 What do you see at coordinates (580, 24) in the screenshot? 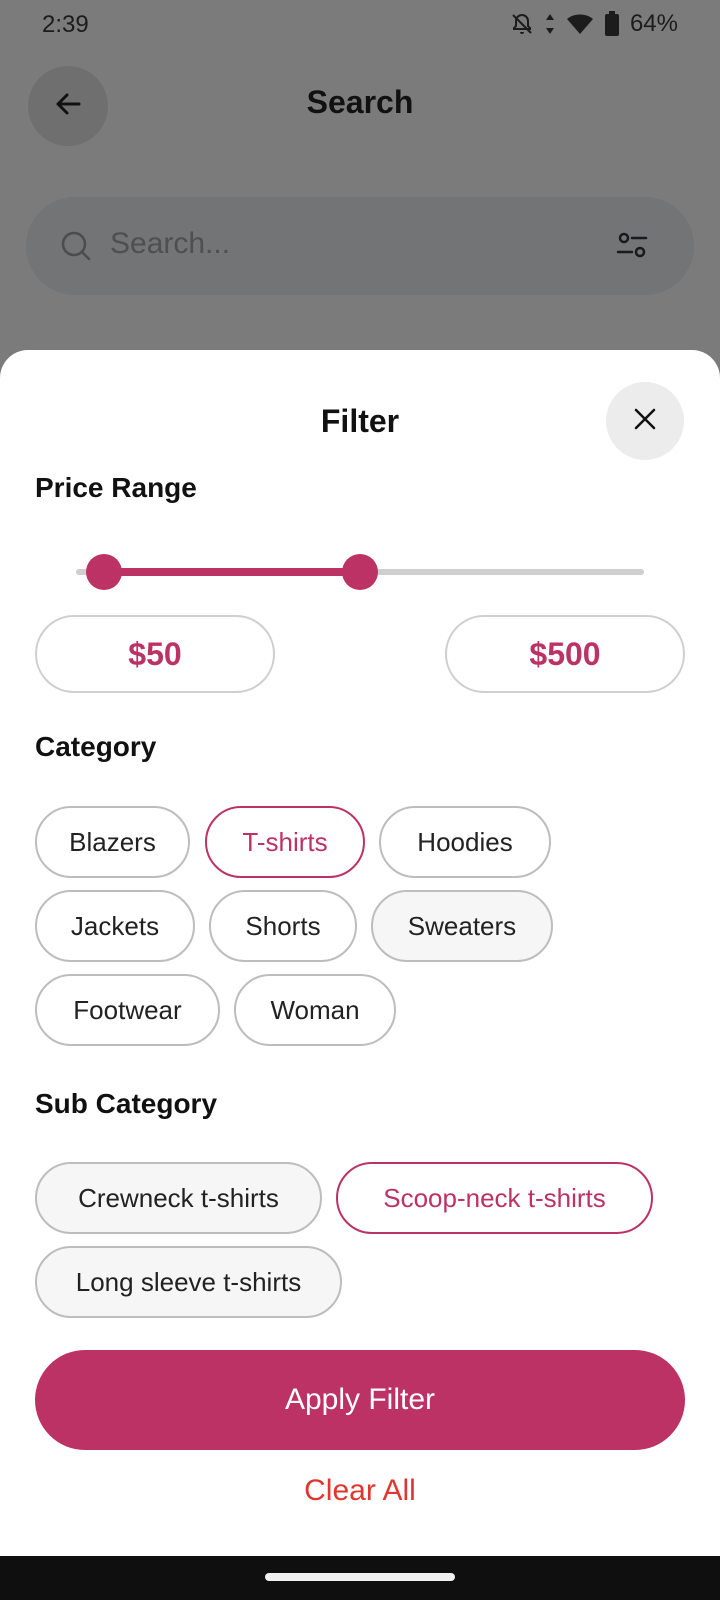
I see `wifi-icon` at bounding box center [580, 24].